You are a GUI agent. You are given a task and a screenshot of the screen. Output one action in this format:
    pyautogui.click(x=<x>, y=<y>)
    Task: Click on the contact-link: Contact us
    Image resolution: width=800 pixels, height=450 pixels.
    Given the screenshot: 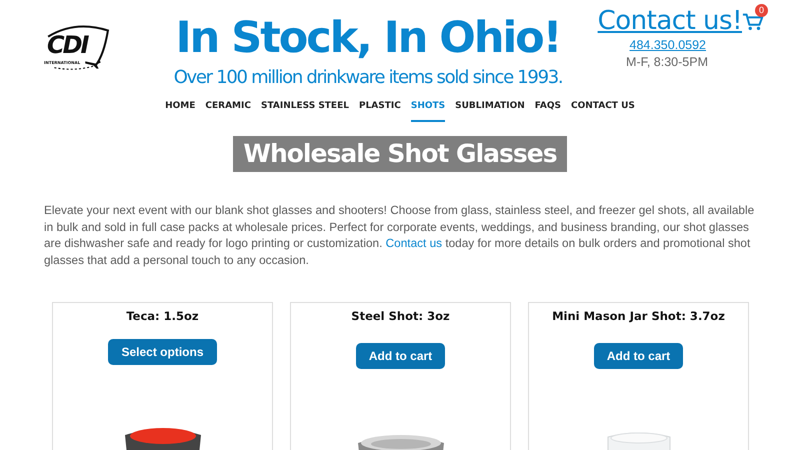 What is the action you would take?
    pyautogui.click(x=414, y=243)
    